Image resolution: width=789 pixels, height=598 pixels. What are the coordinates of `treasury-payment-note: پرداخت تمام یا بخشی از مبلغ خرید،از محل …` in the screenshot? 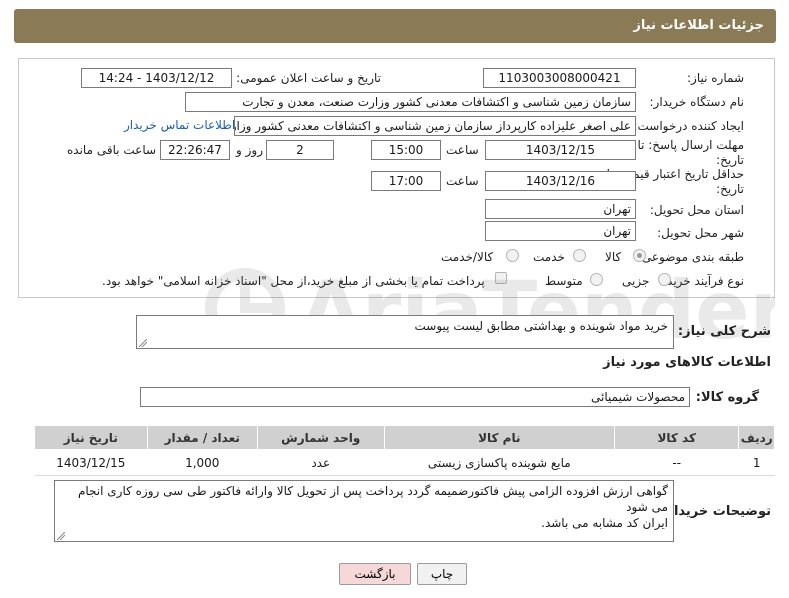 It's located at (293, 281).